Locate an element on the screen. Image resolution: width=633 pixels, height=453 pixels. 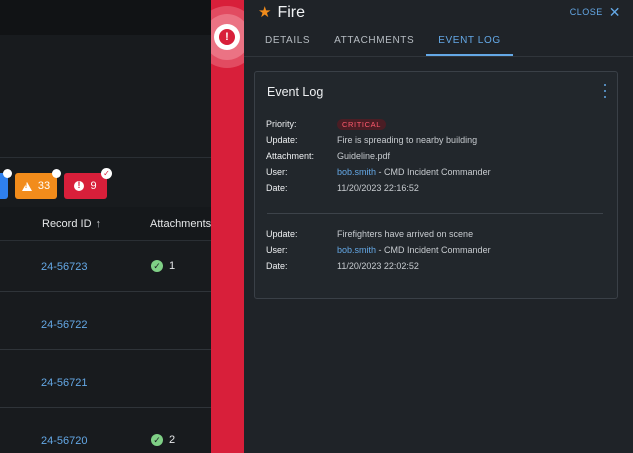
background-divider is located at coordinates (105, 157).